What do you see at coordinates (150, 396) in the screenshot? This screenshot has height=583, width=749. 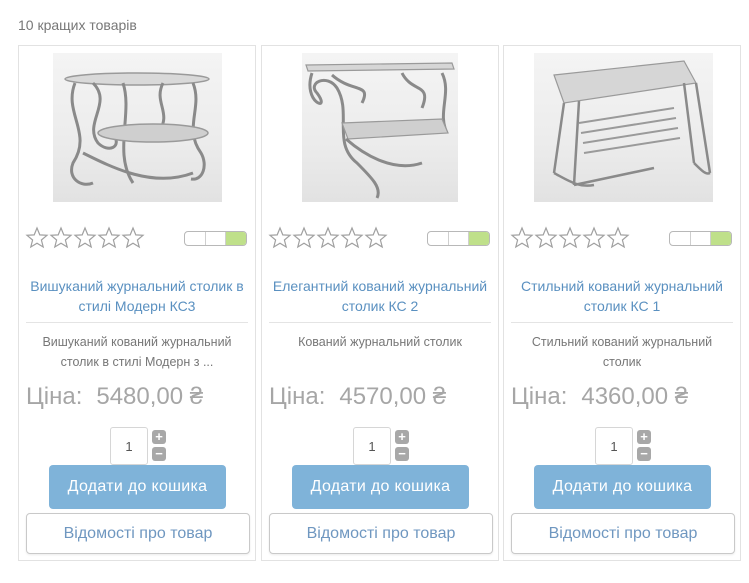 I see `price-value: 5480,00 ₴` at bounding box center [150, 396].